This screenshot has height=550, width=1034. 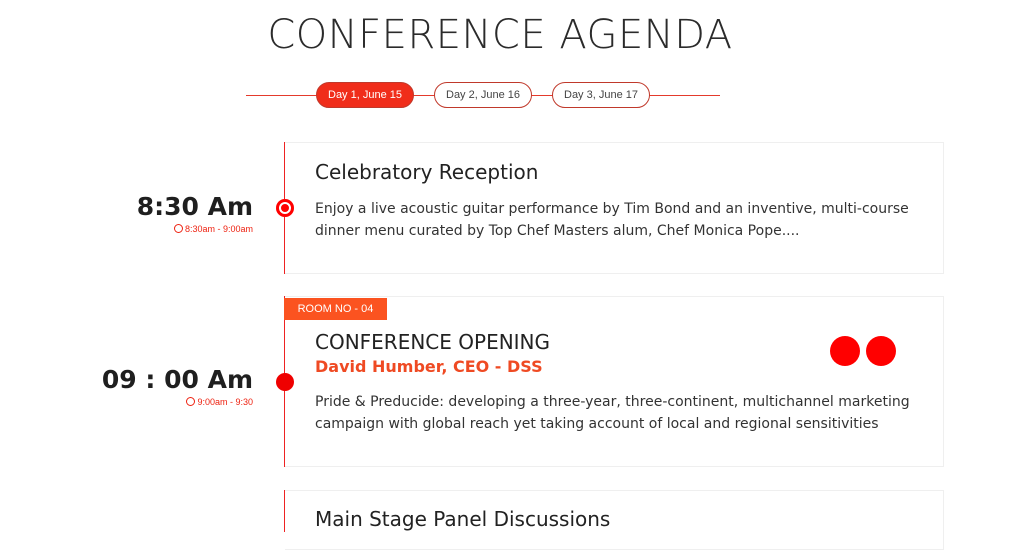 I want to click on session-card: Main Stage Panel Discussions, so click(x=614, y=520).